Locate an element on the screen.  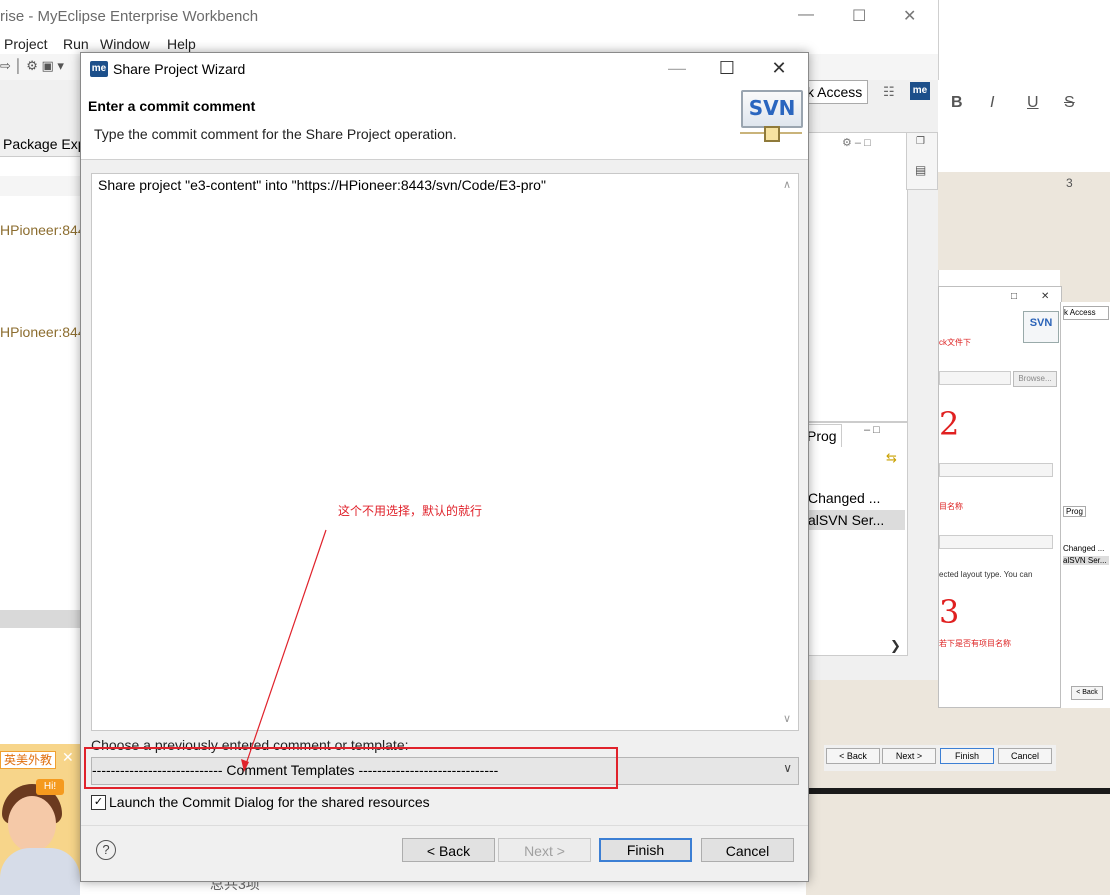
perspective-icon: ☷ is located at coordinates (889, 92).